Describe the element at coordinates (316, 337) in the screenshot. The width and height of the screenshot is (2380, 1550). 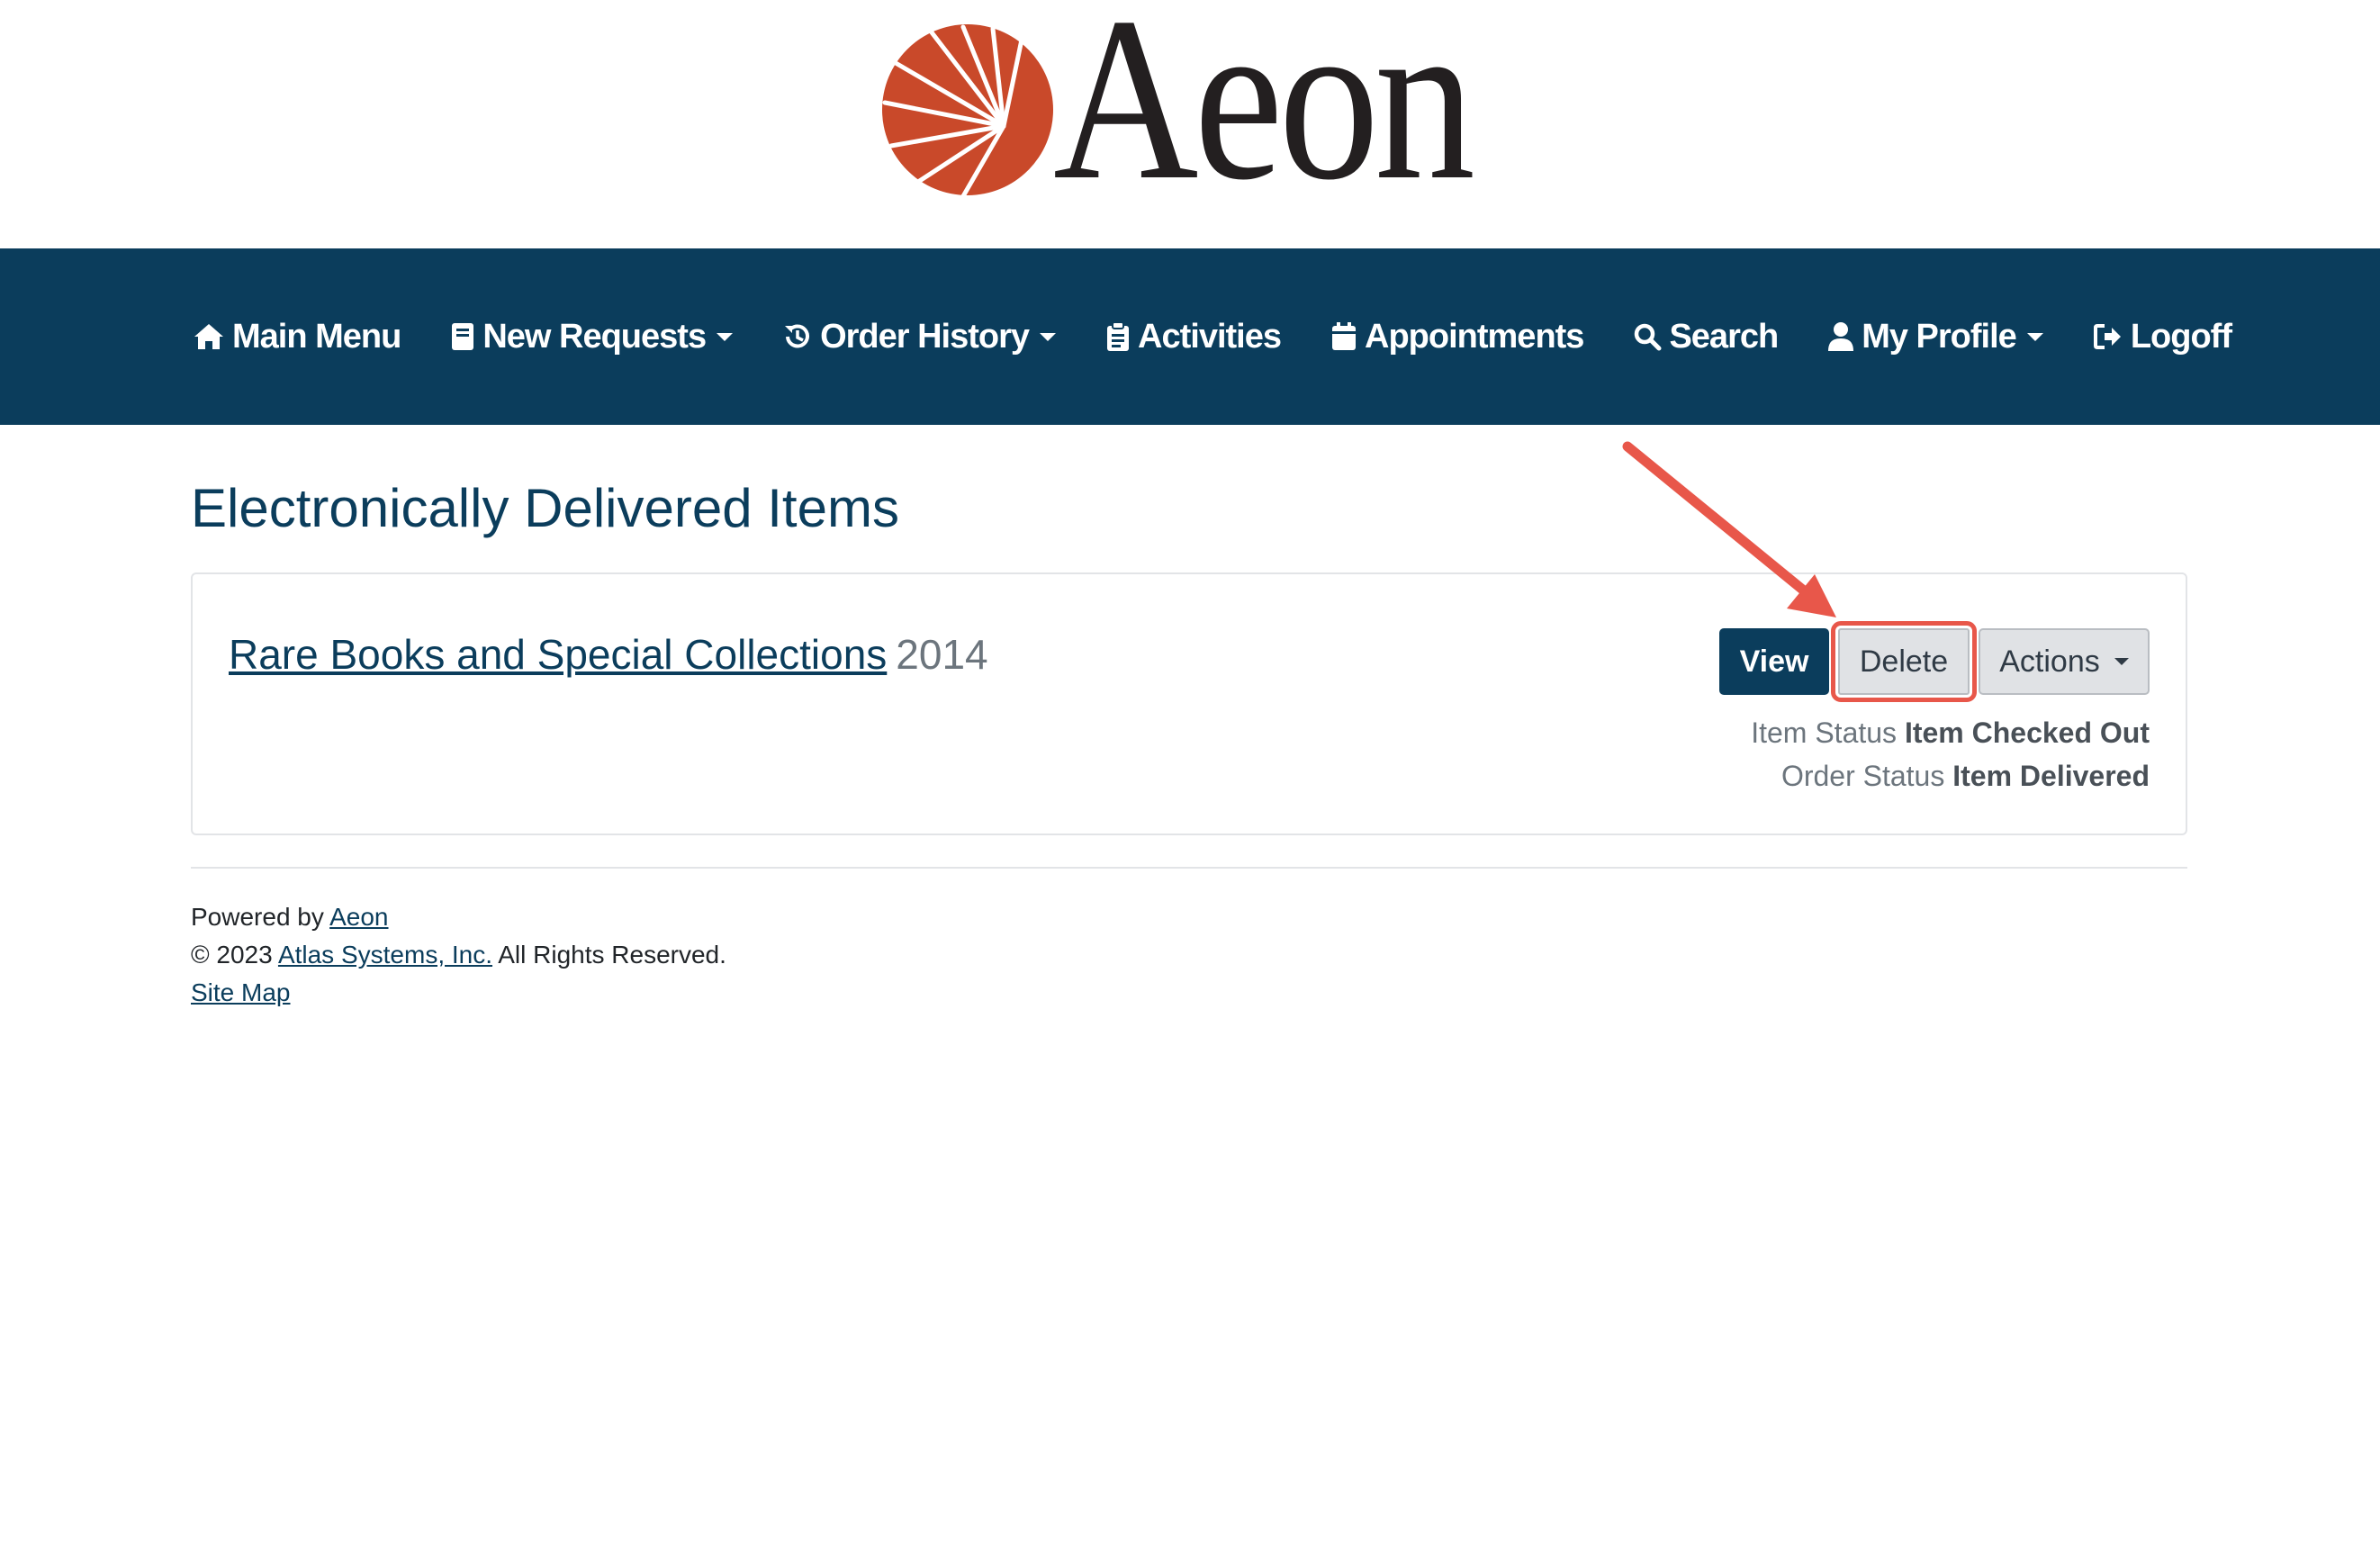
I see `nav-main-menu-label: Main Menu` at that location.